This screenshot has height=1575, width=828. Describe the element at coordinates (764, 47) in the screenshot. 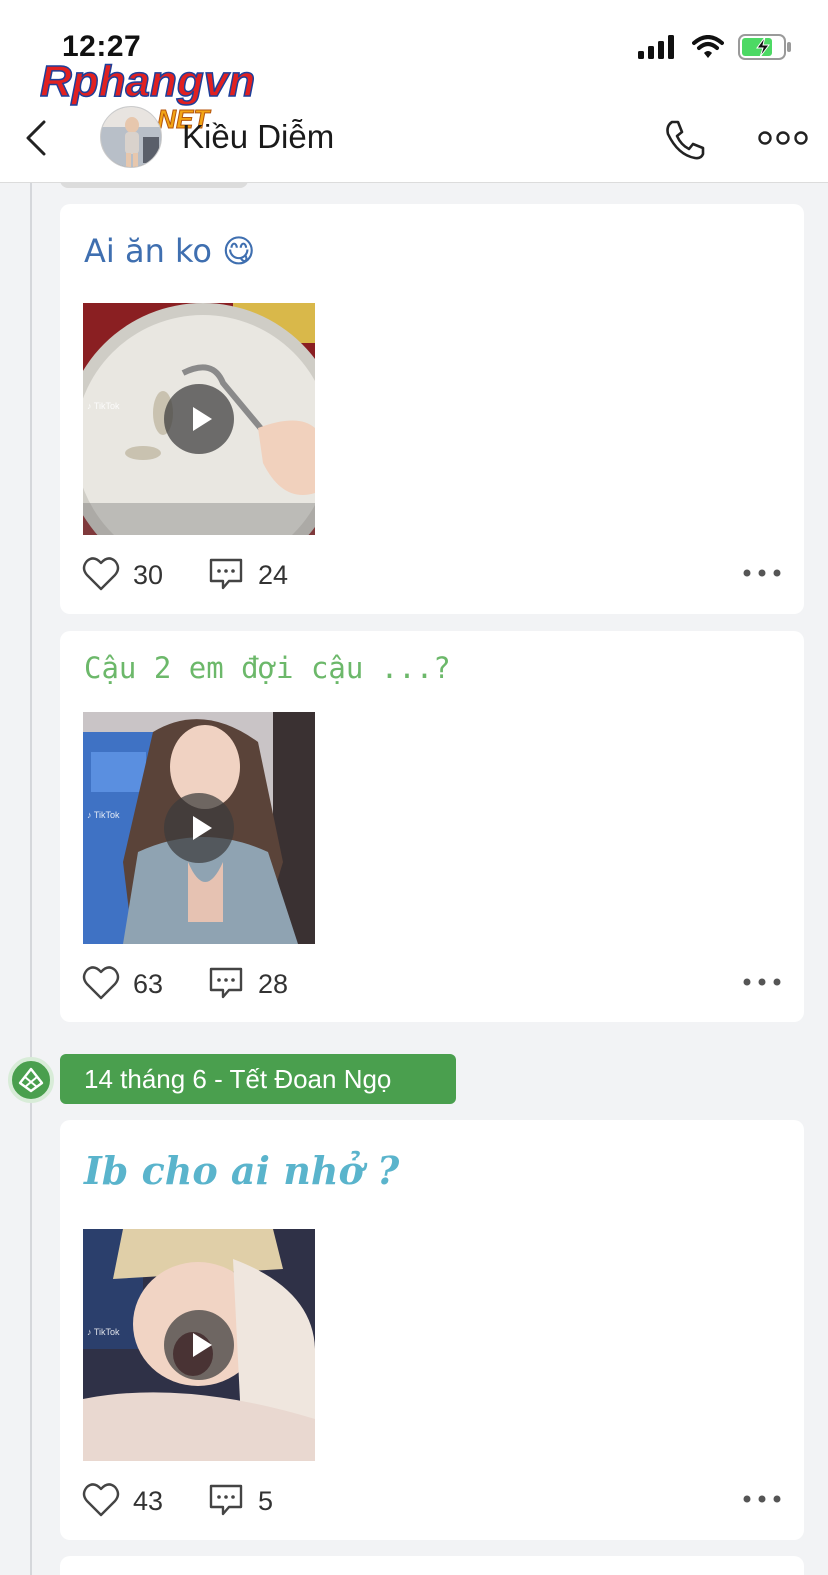

I see `battery-icon` at that location.